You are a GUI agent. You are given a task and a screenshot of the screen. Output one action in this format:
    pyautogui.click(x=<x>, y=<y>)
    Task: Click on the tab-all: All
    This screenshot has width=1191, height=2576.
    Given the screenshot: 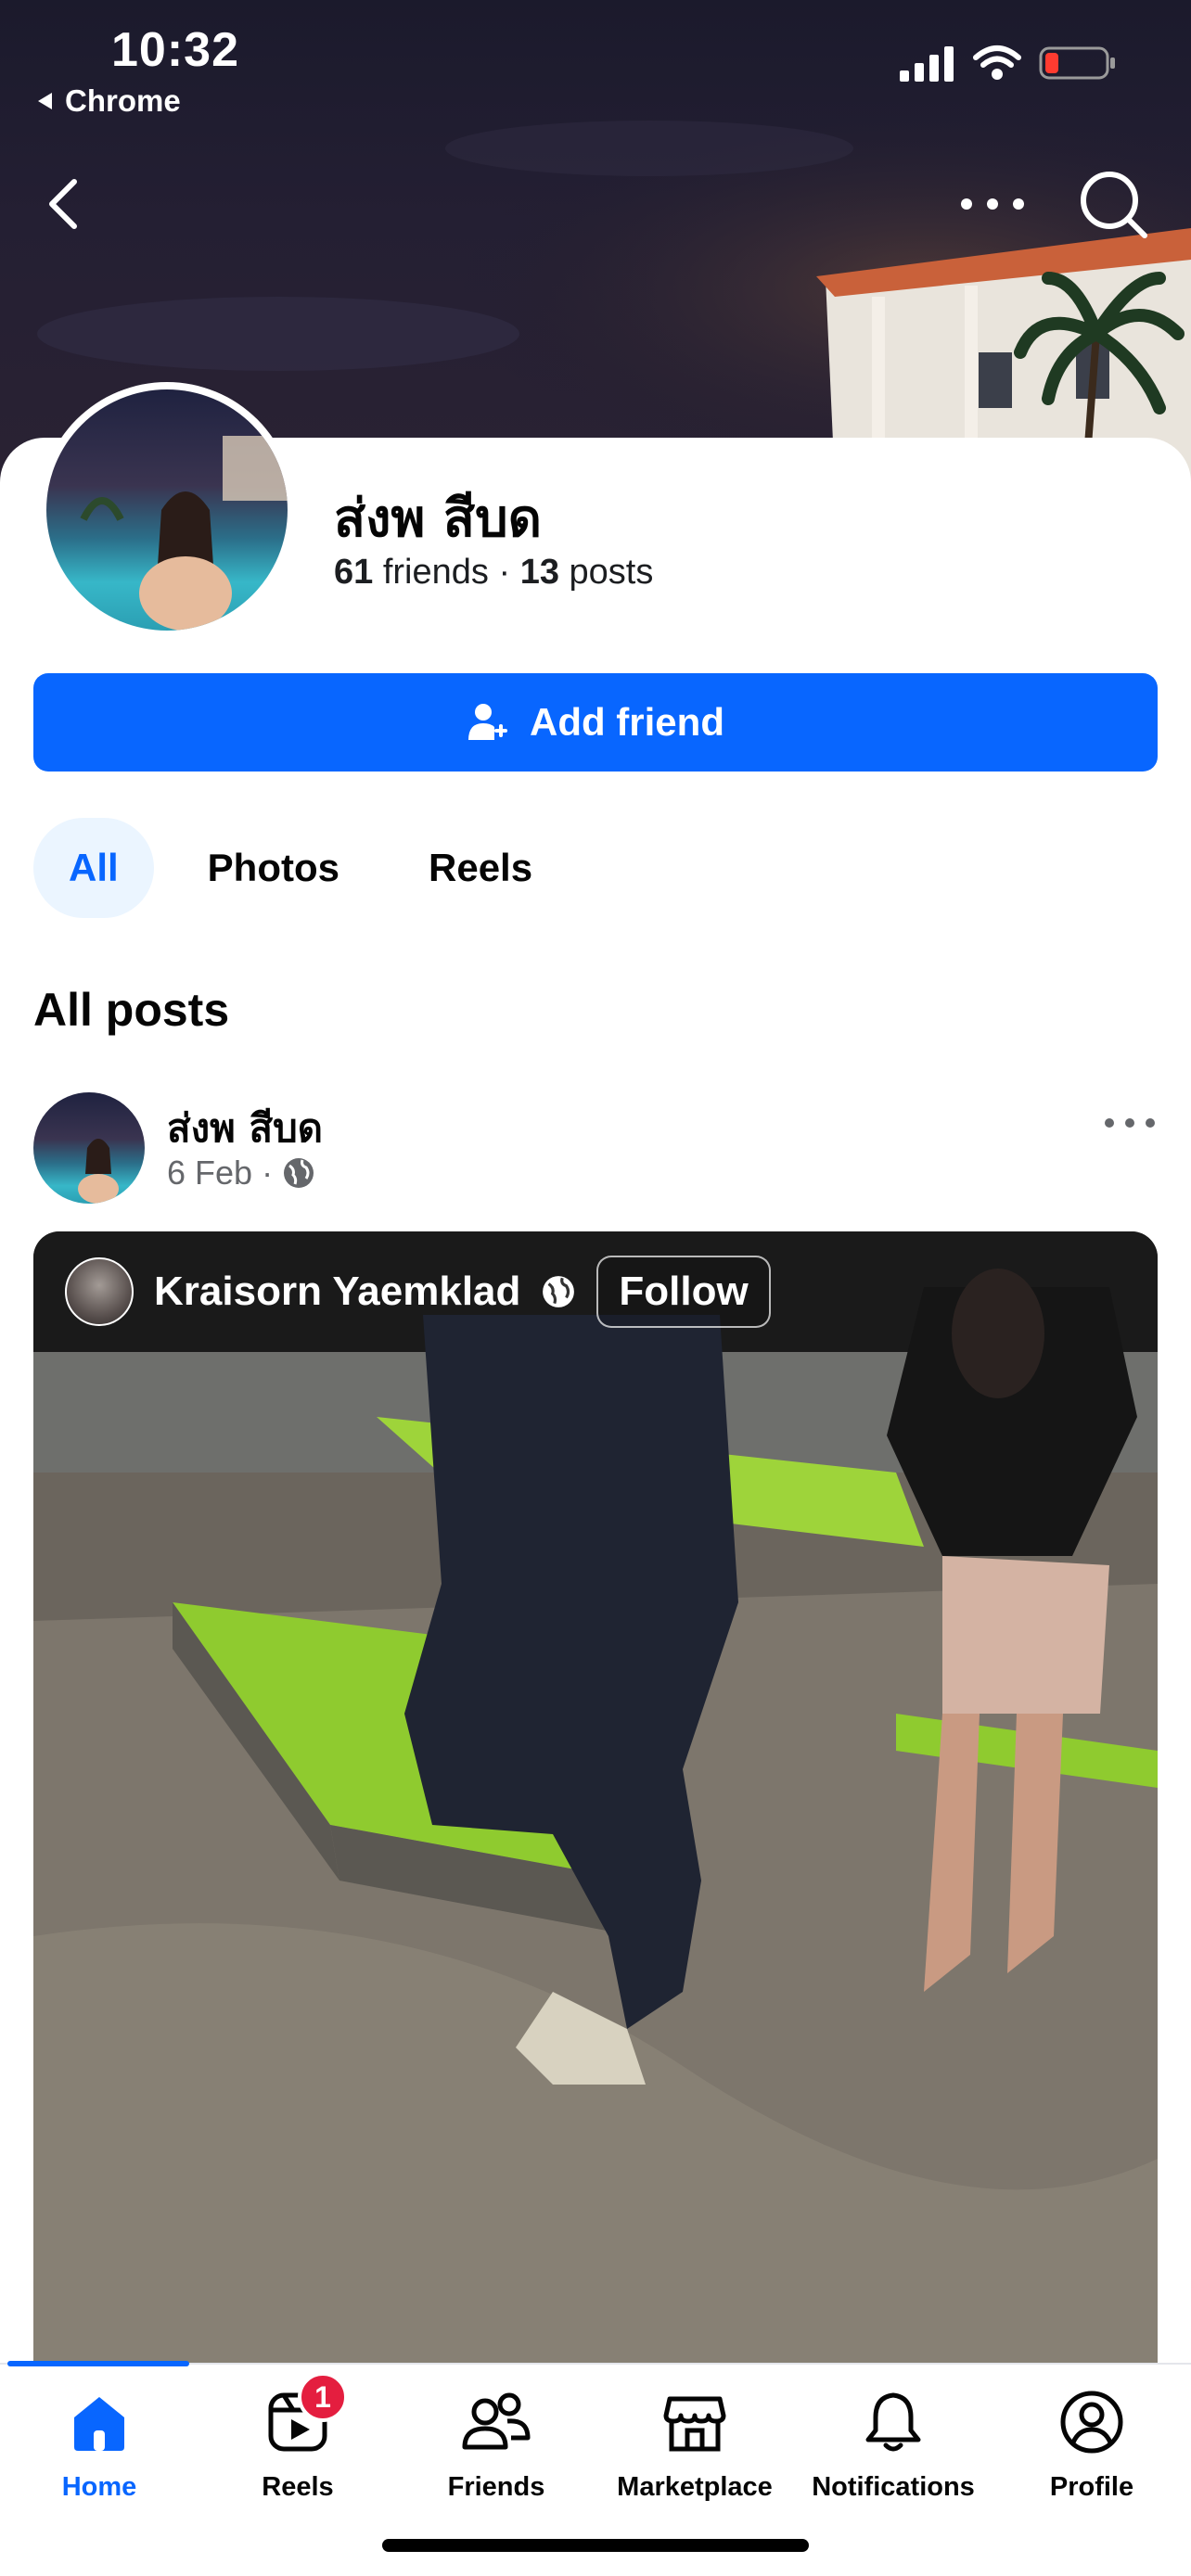 What is the action you would take?
    pyautogui.click(x=93, y=868)
    